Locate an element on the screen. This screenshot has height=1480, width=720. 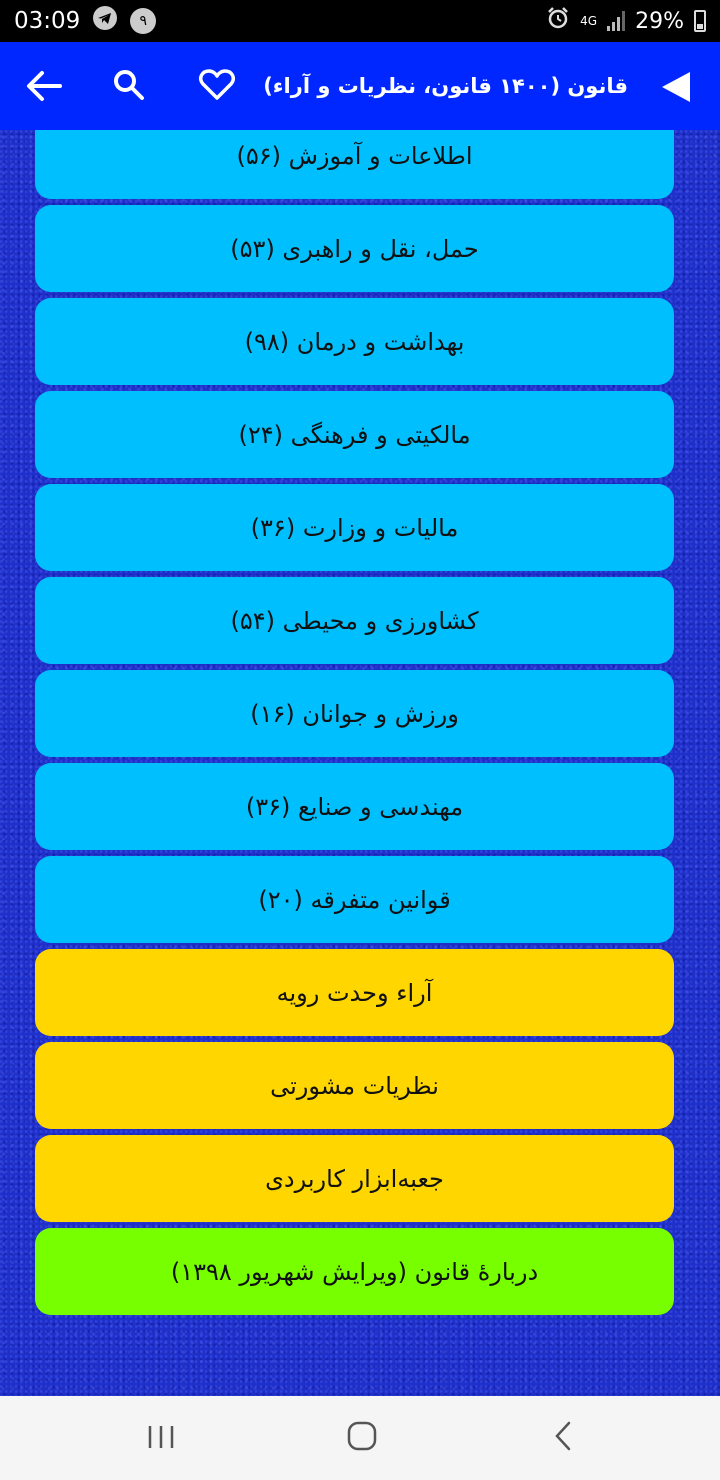
menu-item-label: حمل، نقل و راهبری (۵۳) is located at coordinates (354, 248).